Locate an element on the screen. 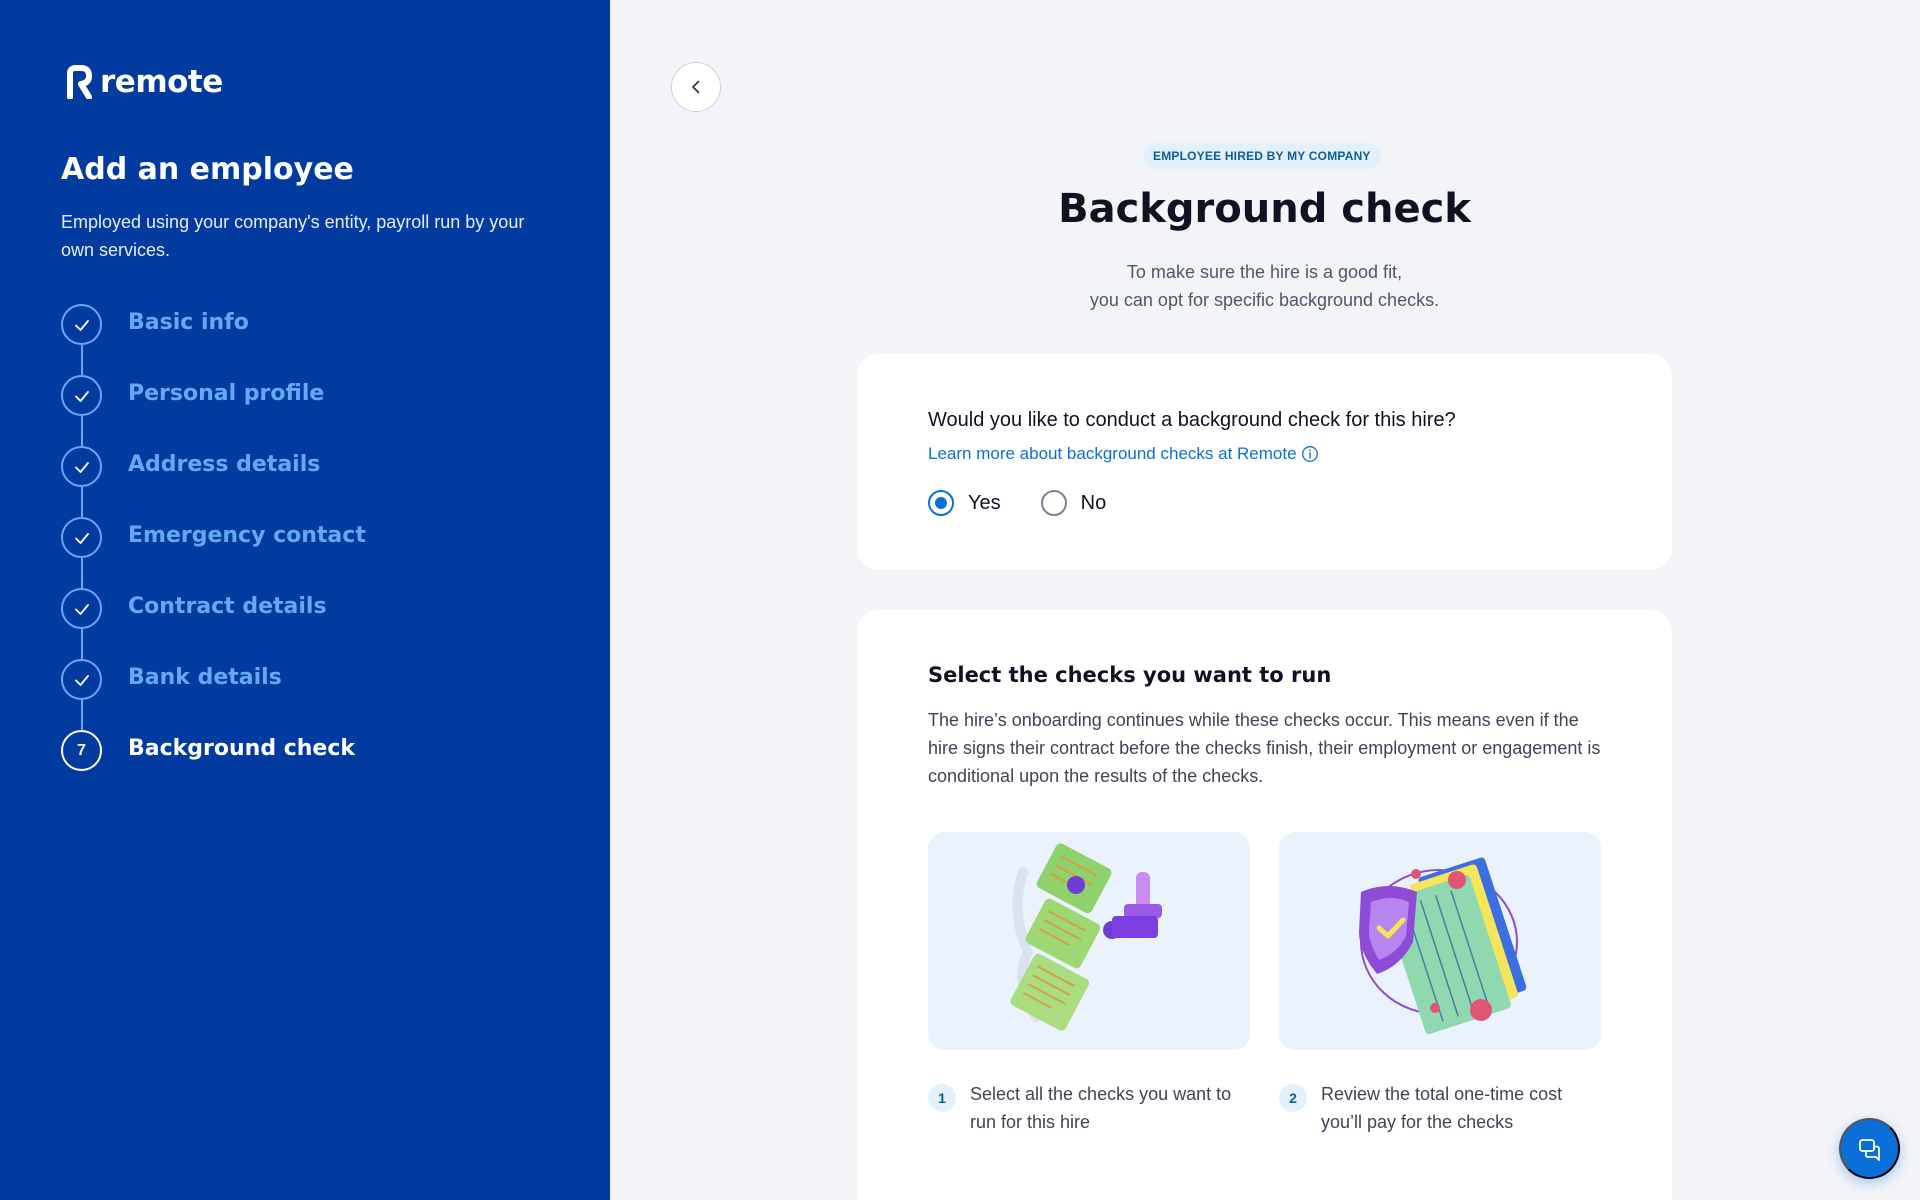  radio-label: Yes is located at coordinates (984, 502).